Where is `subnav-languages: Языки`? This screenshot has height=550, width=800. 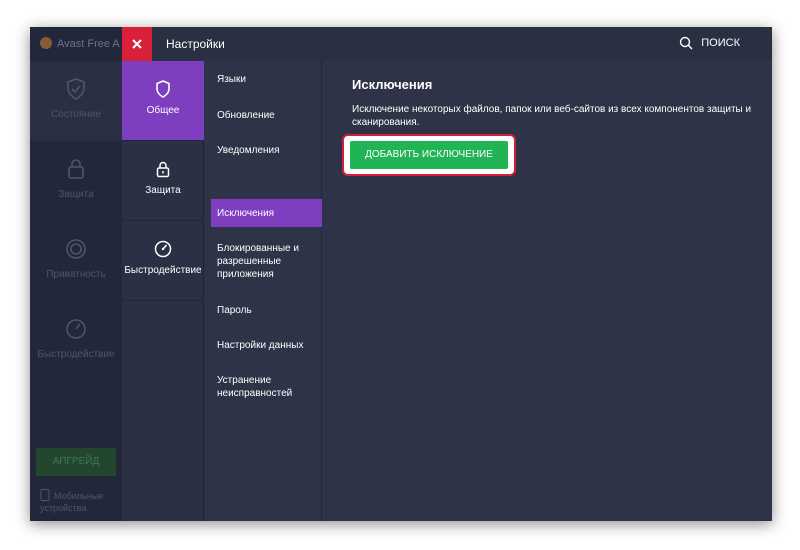 subnav-languages: Языки is located at coordinates (266, 79).